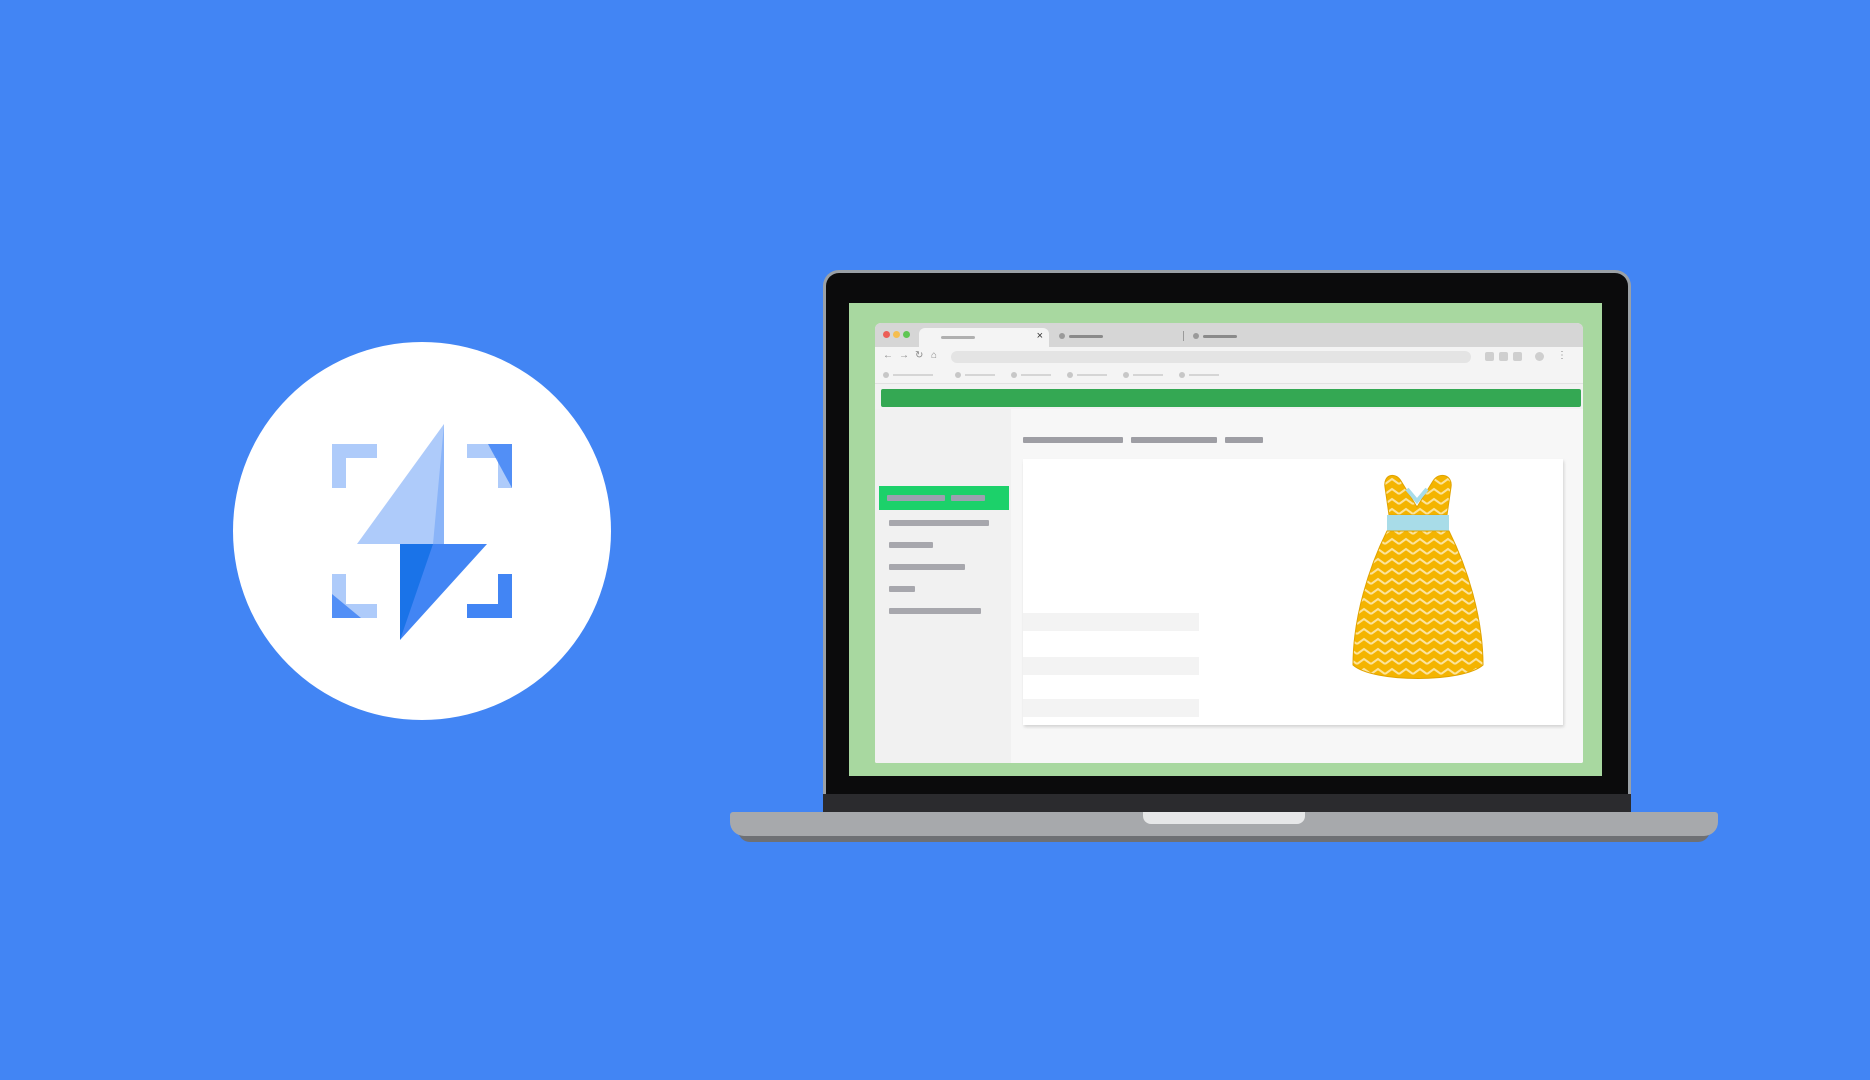 Image resolution: width=1870 pixels, height=1080 pixels. I want to click on page-body, so click(1229, 586).